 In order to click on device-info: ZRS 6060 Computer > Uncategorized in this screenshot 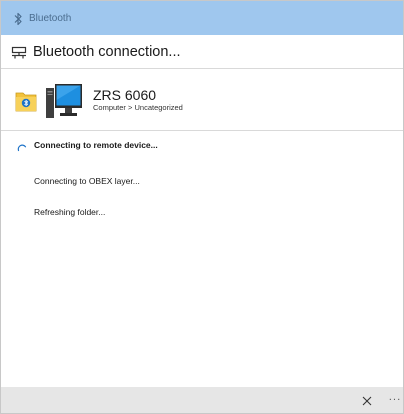, I will do `click(202, 100)`.